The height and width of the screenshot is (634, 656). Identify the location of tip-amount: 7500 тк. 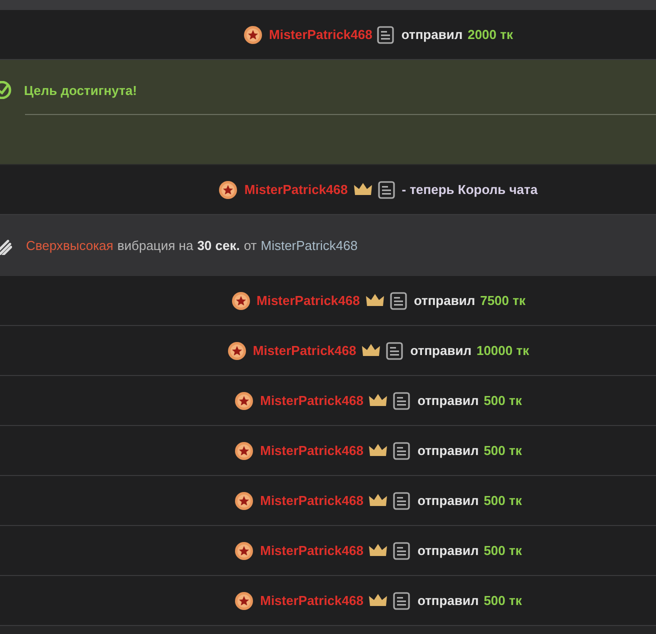
(503, 300).